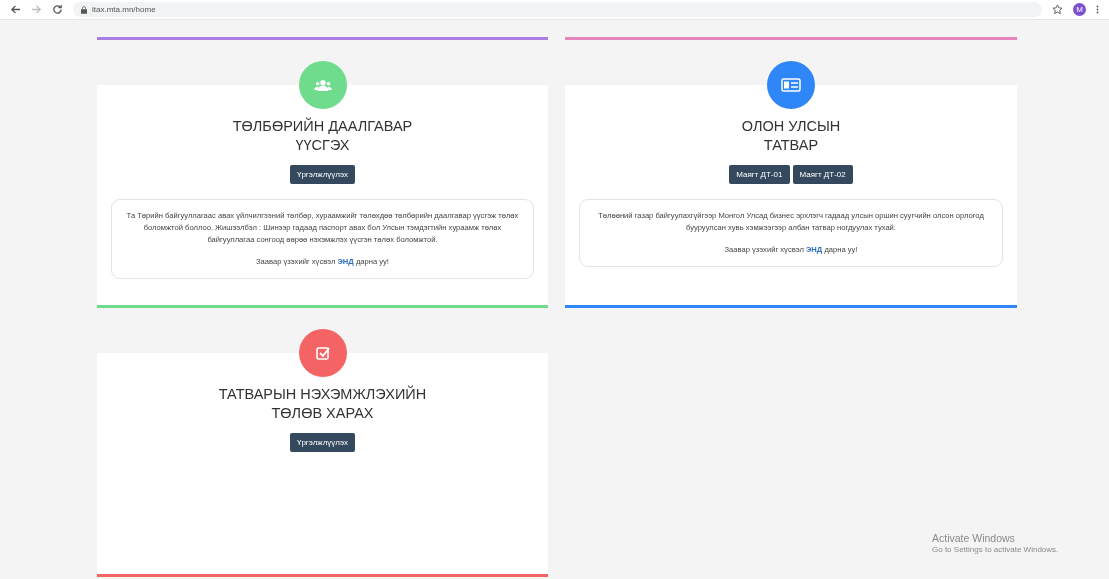  What do you see at coordinates (322, 404) in the screenshot?
I see `card-title: ТАТВАРЫН НЭХЭМЖЛЭХИЙН ТӨЛӨВ ХАРАХ` at bounding box center [322, 404].